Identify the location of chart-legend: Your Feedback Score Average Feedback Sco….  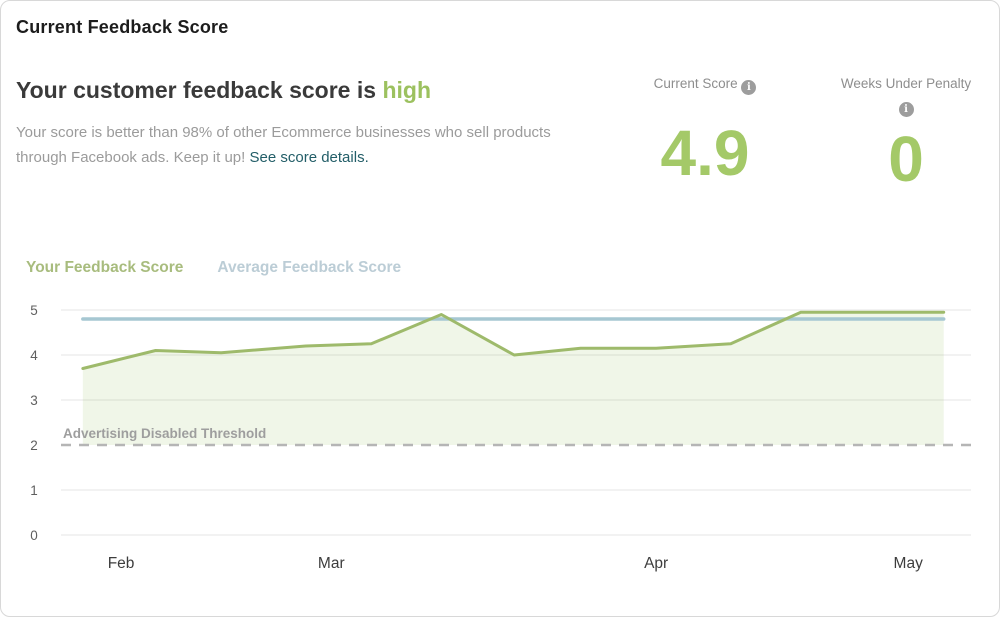
(213, 268).